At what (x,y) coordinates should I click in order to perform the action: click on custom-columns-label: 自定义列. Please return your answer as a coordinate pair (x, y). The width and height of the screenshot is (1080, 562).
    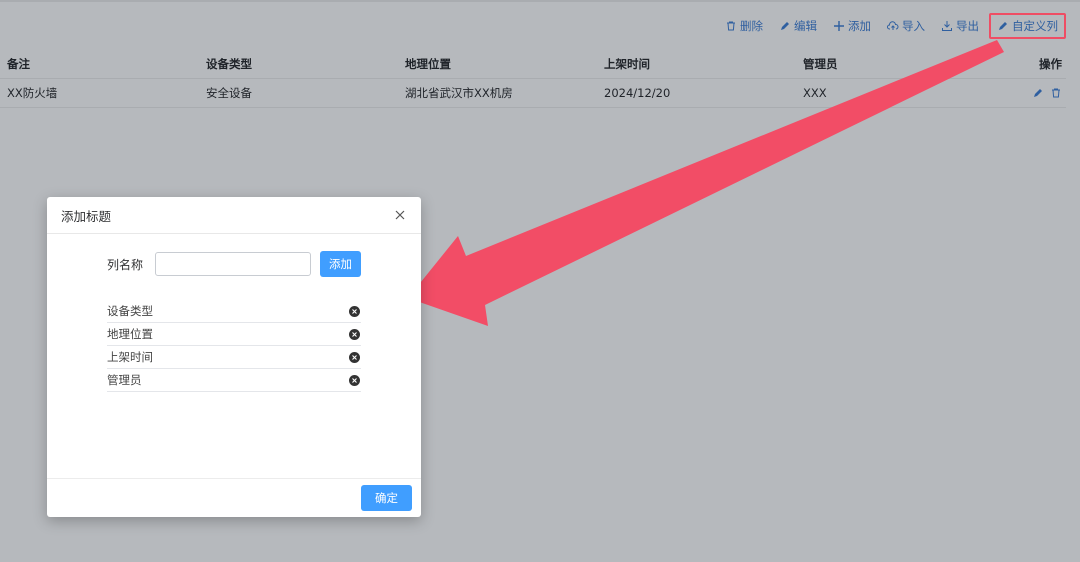
    Looking at the image, I should click on (1035, 26).